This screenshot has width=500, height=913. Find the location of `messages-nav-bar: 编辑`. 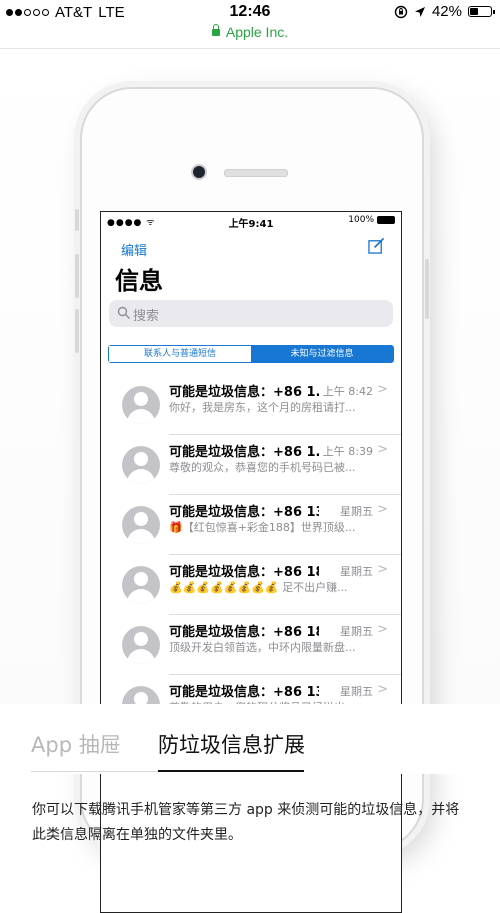

messages-nav-bar: 编辑 is located at coordinates (251, 246).